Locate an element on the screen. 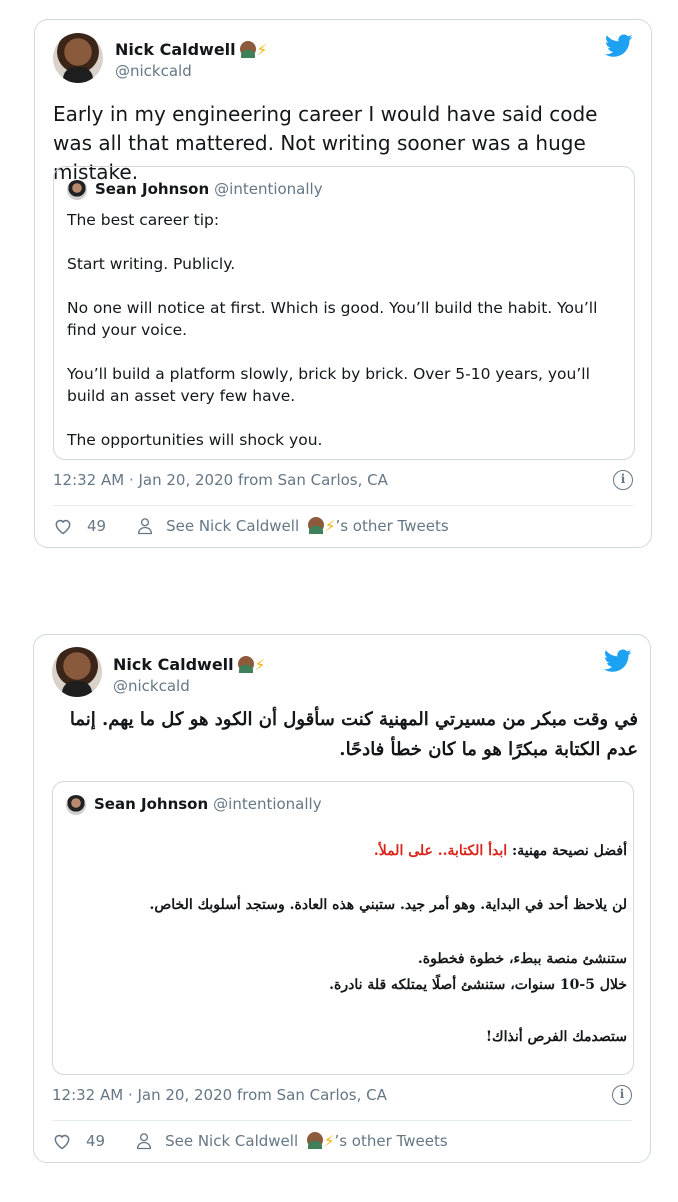 The image size is (678, 1202). quoted-paragraph: The best career tip: is located at coordinates (143, 220).